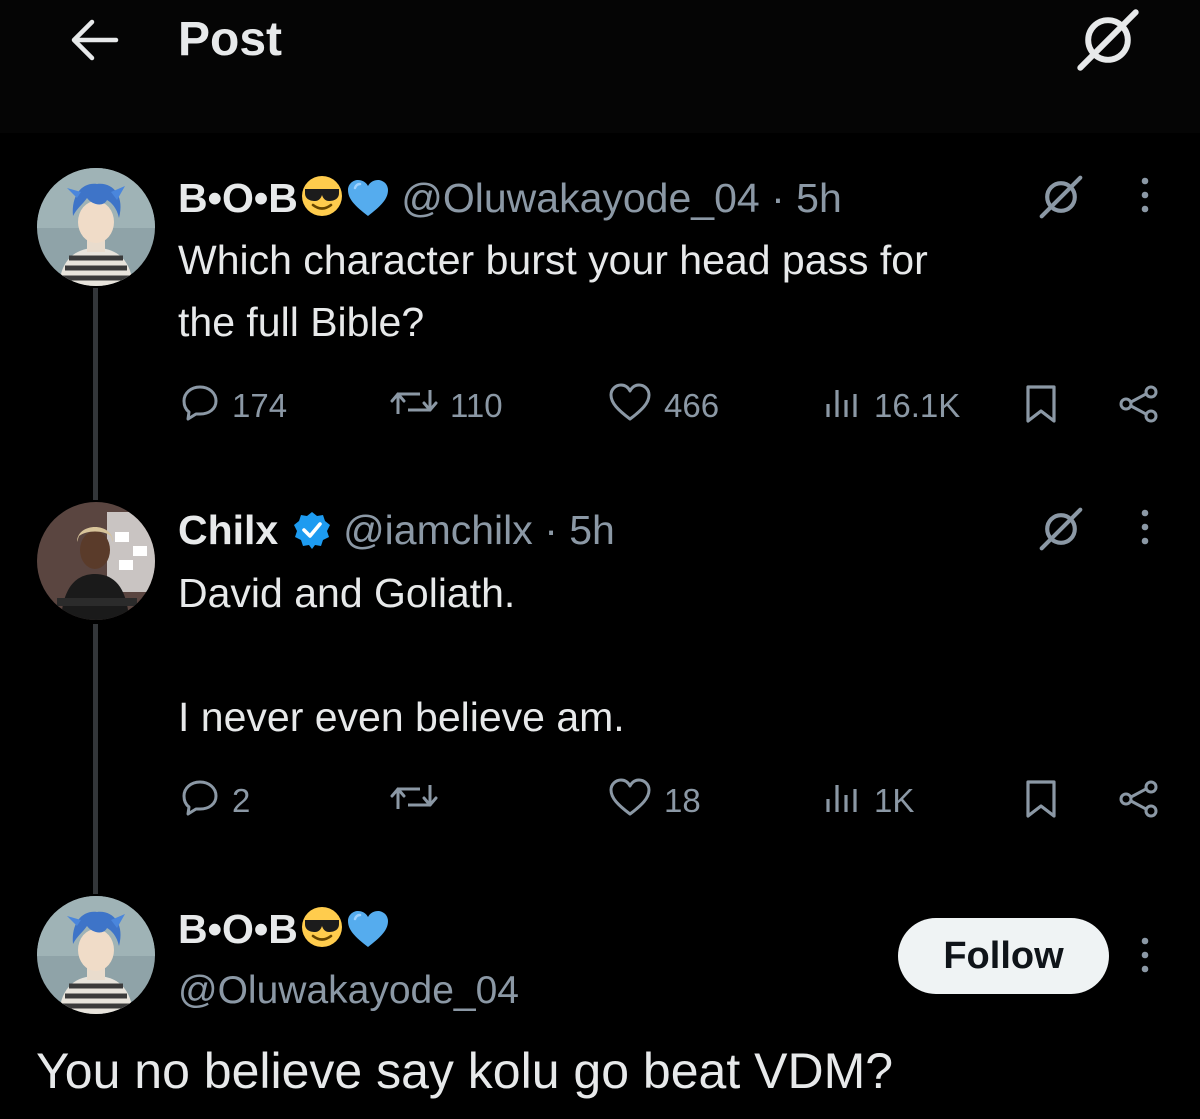 This screenshot has width=1200, height=1119. I want to click on repost-button: 110, so click(446, 406).